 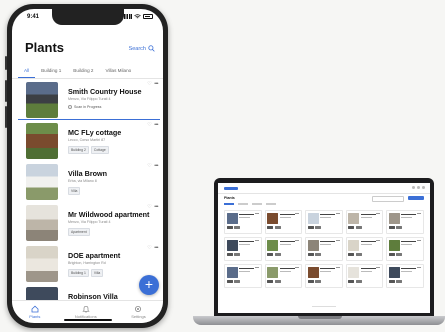 I want to click on nav-settings: Settings, so click(x=138, y=312).